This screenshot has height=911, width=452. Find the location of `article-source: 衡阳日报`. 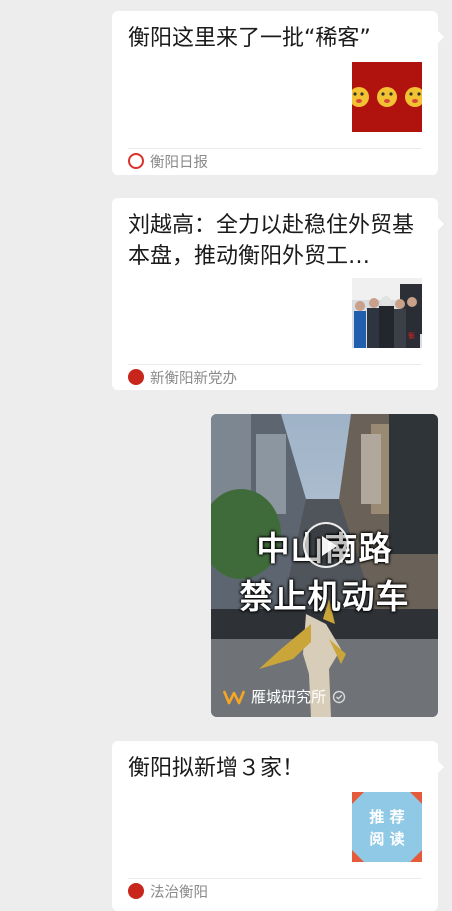

article-source: 衡阳日报 is located at coordinates (168, 161).